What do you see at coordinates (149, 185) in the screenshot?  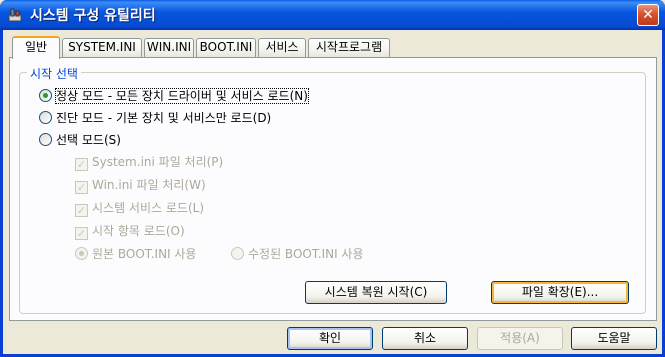 I see `process-win-ini-label: Win.ini 파일 처리(W)` at bounding box center [149, 185].